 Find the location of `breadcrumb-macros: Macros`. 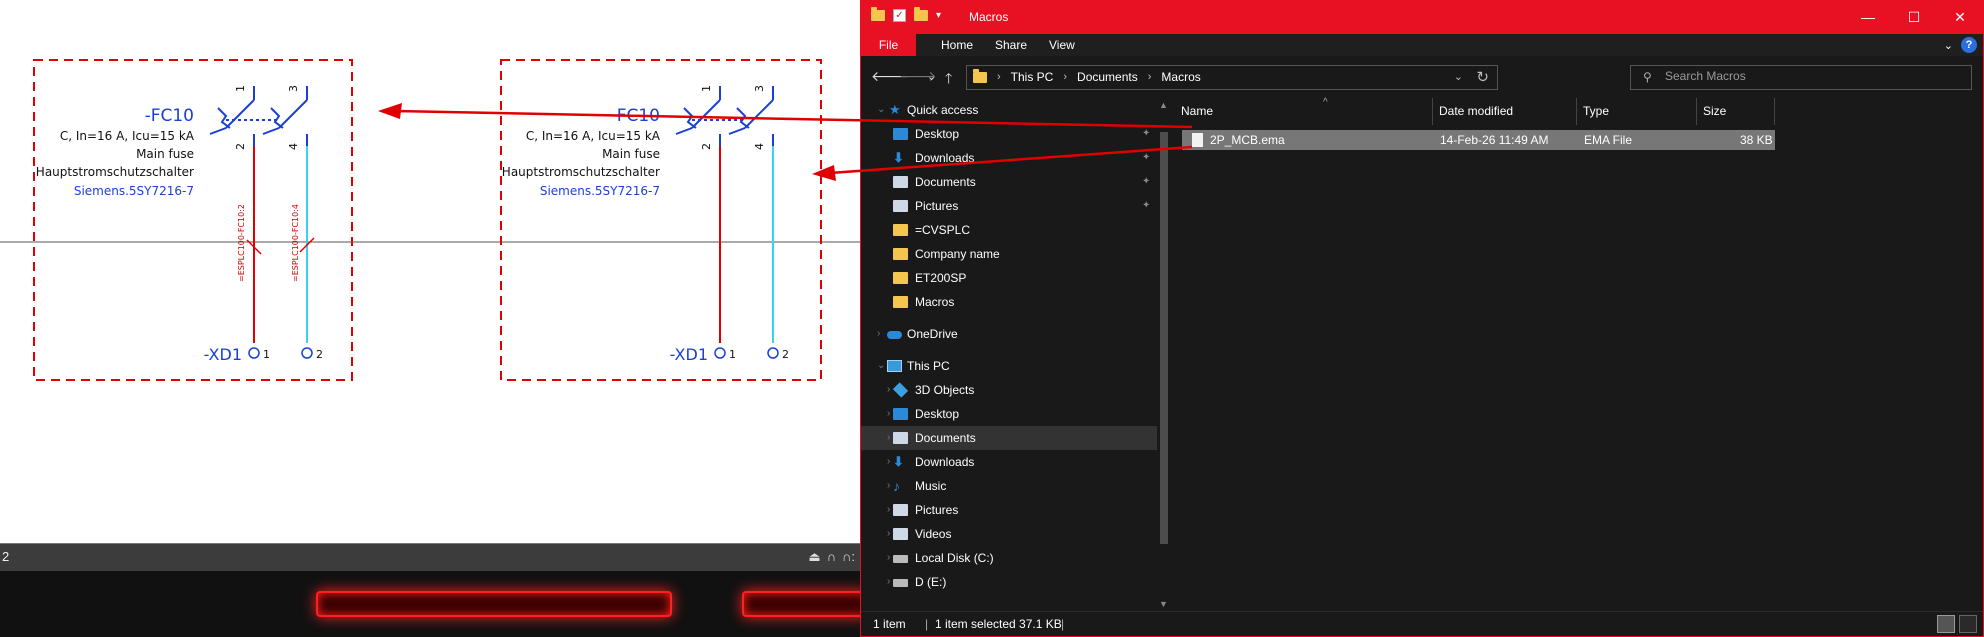

breadcrumb-macros: Macros is located at coordinates (1180, 77).